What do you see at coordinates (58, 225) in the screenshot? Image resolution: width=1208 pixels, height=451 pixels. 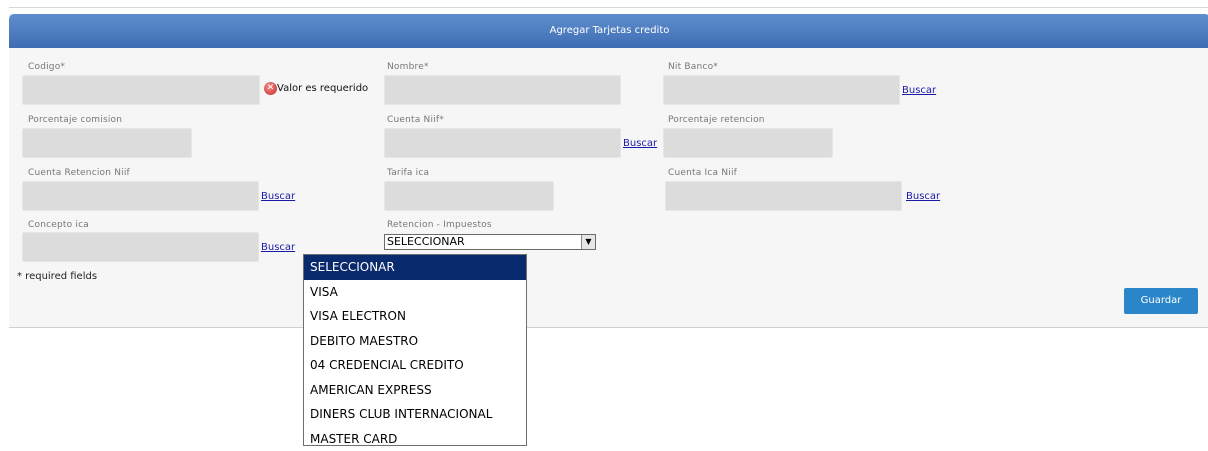 I see `concepto-ica-label: Concepto ica` at bounding box center [58, 225].